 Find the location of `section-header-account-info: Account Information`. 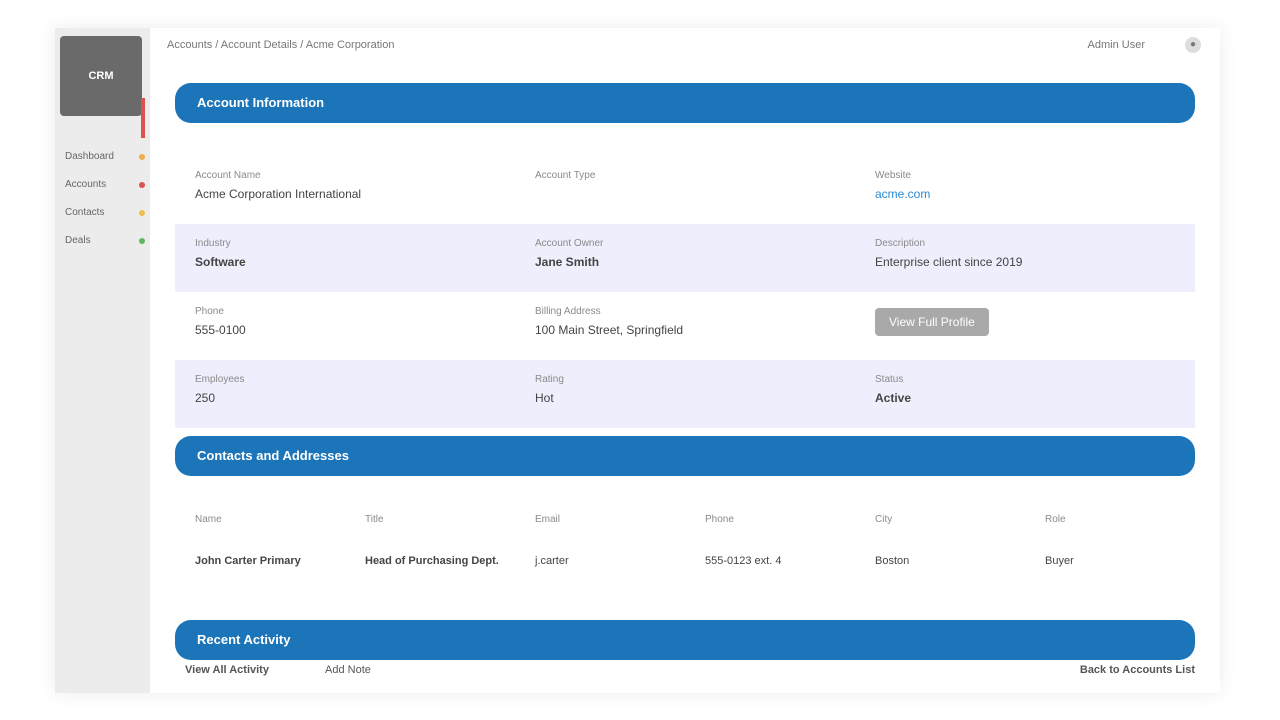

section-header-account-info: Account Information is located at coordinates (685, 103).